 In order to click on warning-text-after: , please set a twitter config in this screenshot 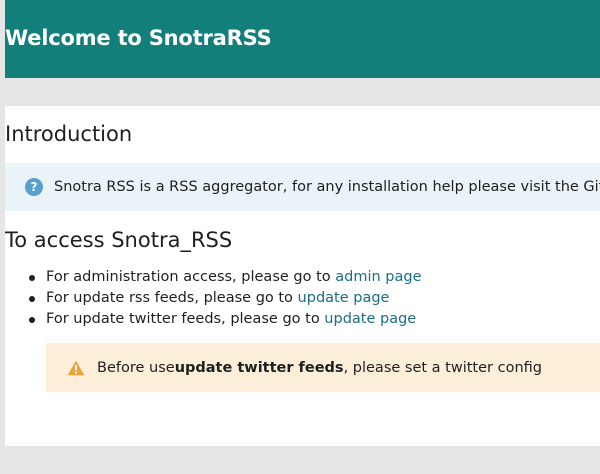, I will do `click(442, 367)`.